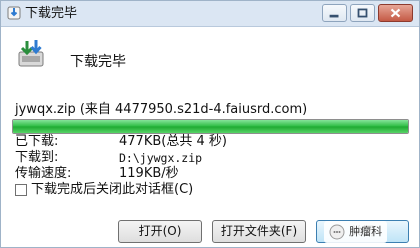 Image resolution: width=420 pixels, height=248 pixels. I want to click on watermark: 肿瘤科, so click(356, 232).